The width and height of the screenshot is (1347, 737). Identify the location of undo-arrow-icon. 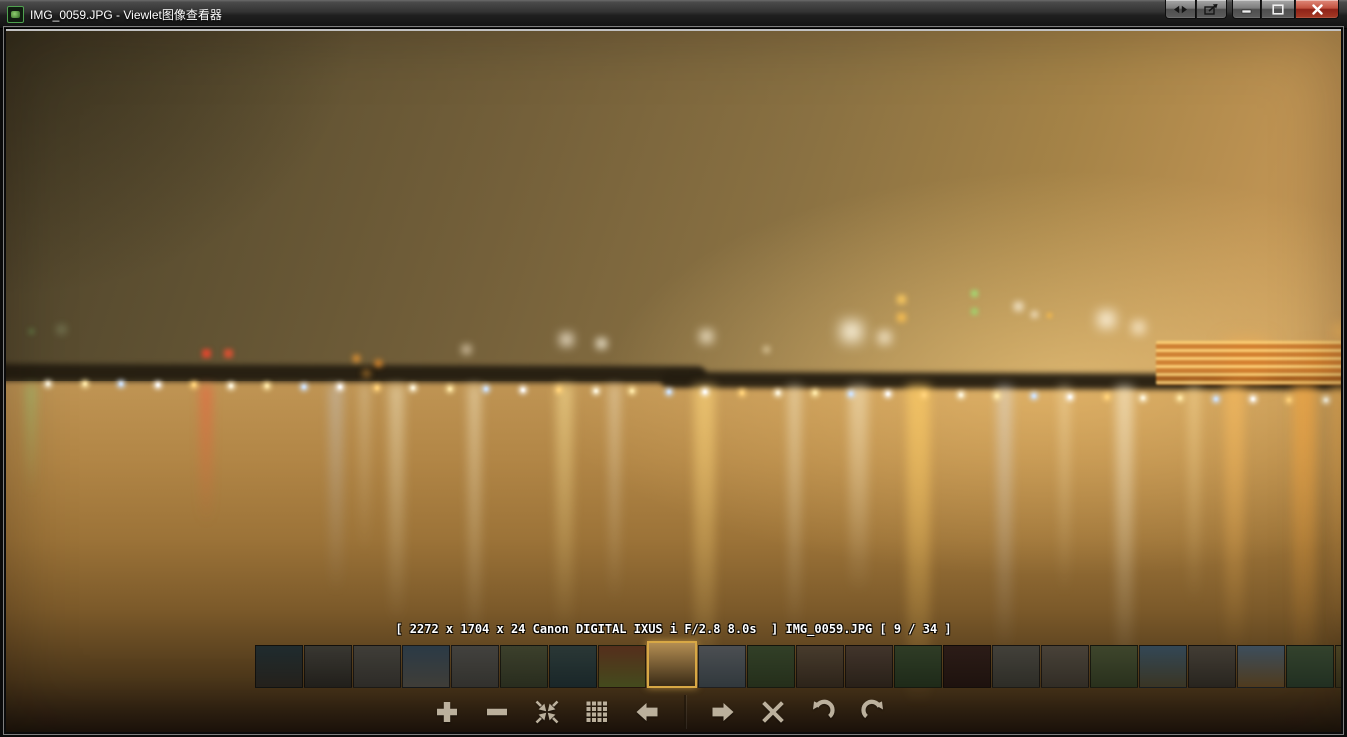
(824, 709).